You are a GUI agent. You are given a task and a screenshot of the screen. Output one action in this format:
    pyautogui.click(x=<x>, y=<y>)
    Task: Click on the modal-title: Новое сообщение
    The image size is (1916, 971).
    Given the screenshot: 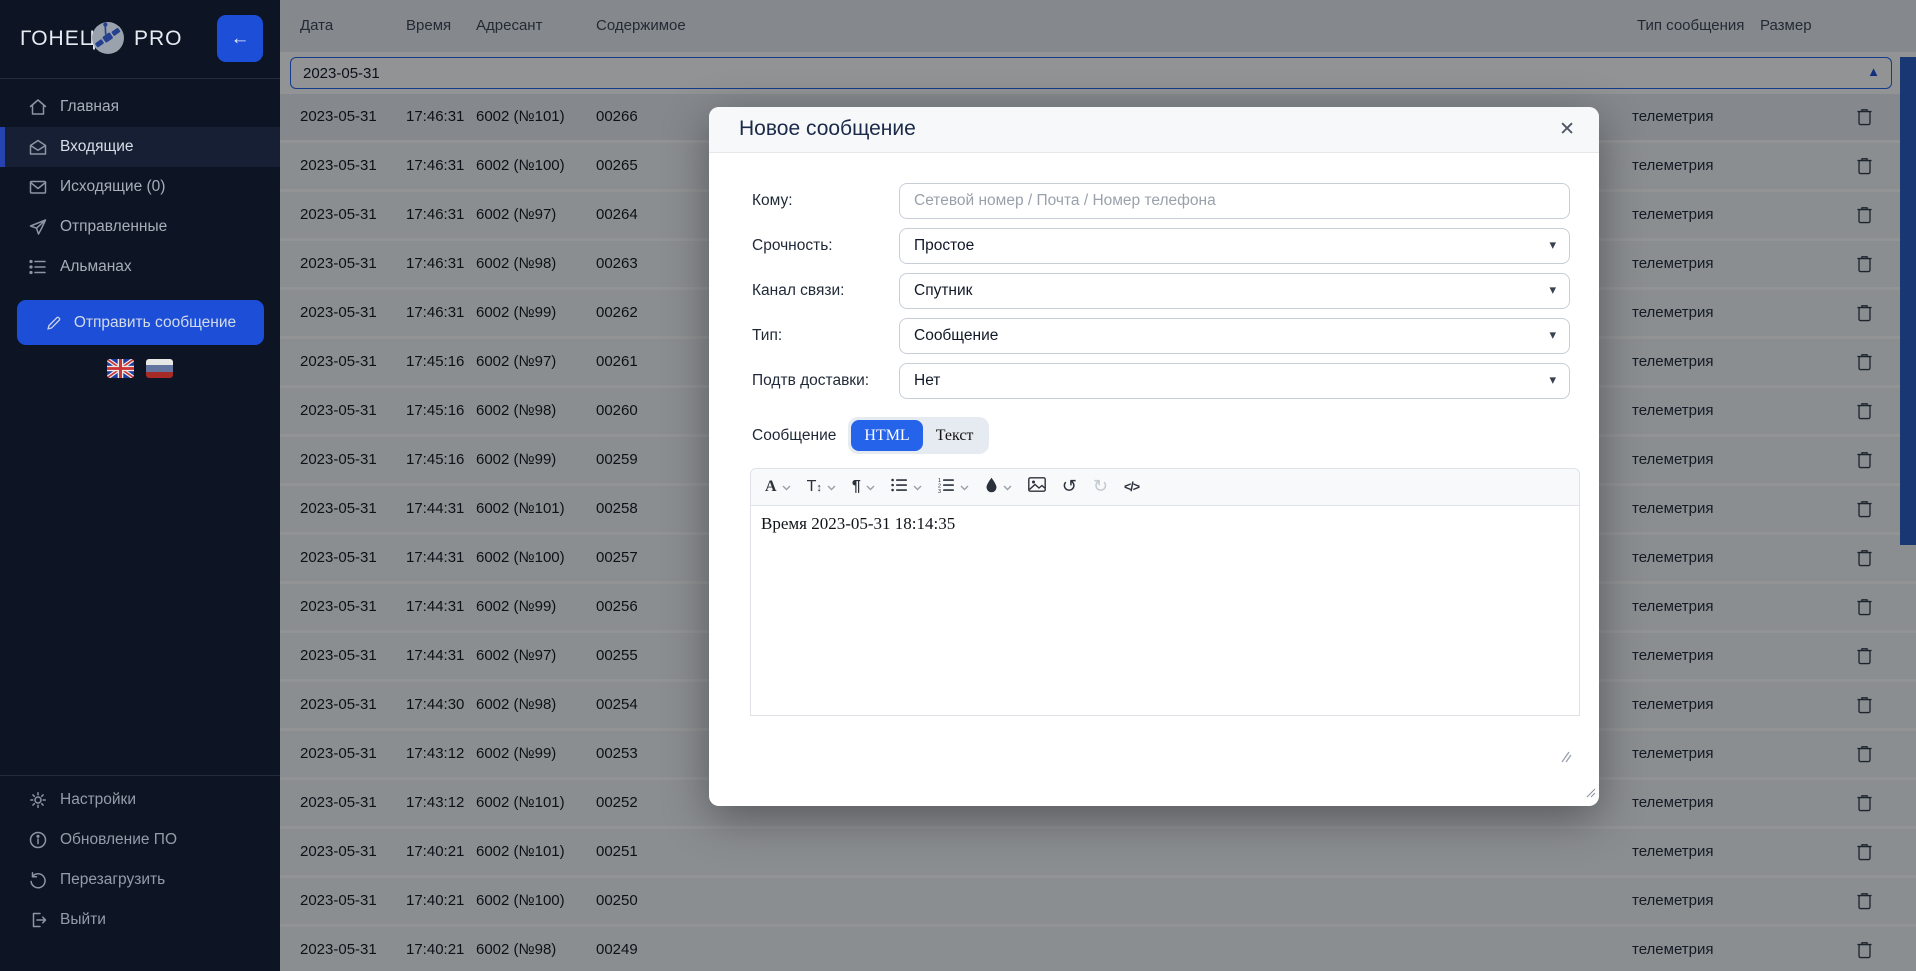 What is the action you would take?
    pyautogui.click(x=827, y=128)
    